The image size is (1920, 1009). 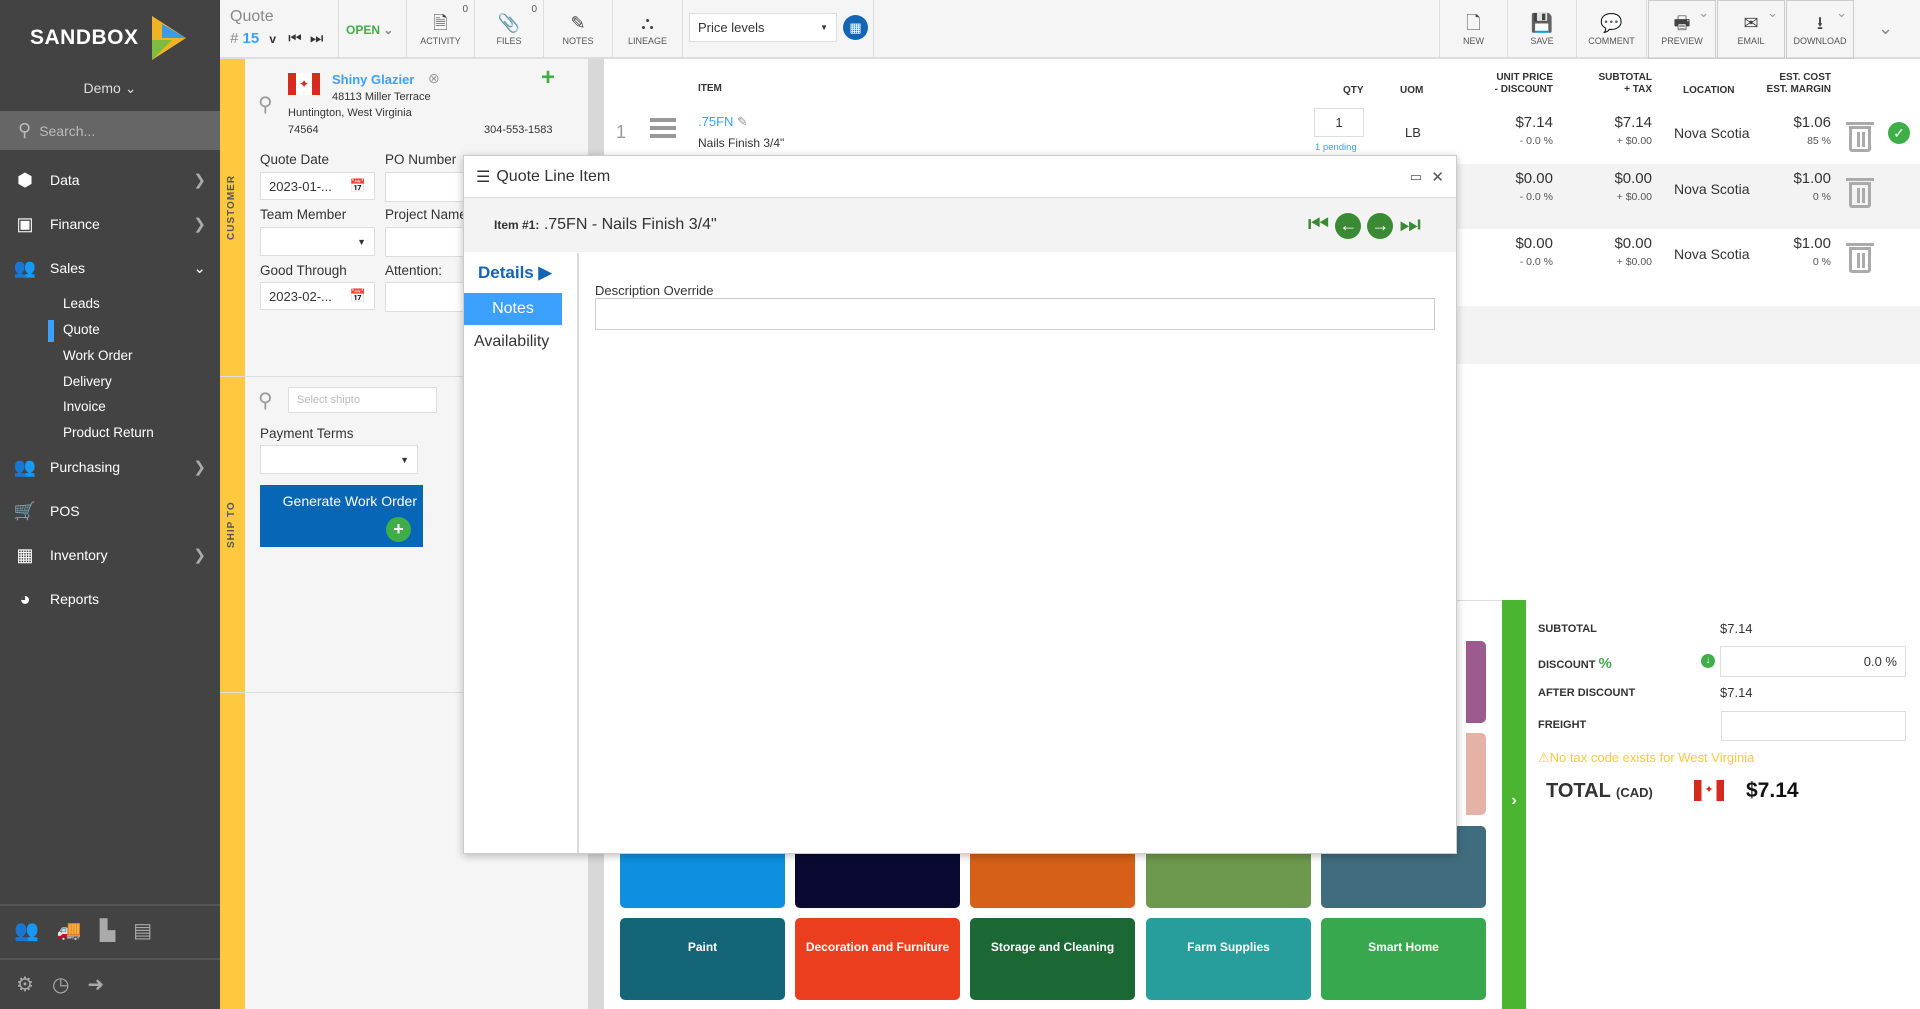 I want to click on item-code-link: .75FN ✎, so click(x=723, y=122).